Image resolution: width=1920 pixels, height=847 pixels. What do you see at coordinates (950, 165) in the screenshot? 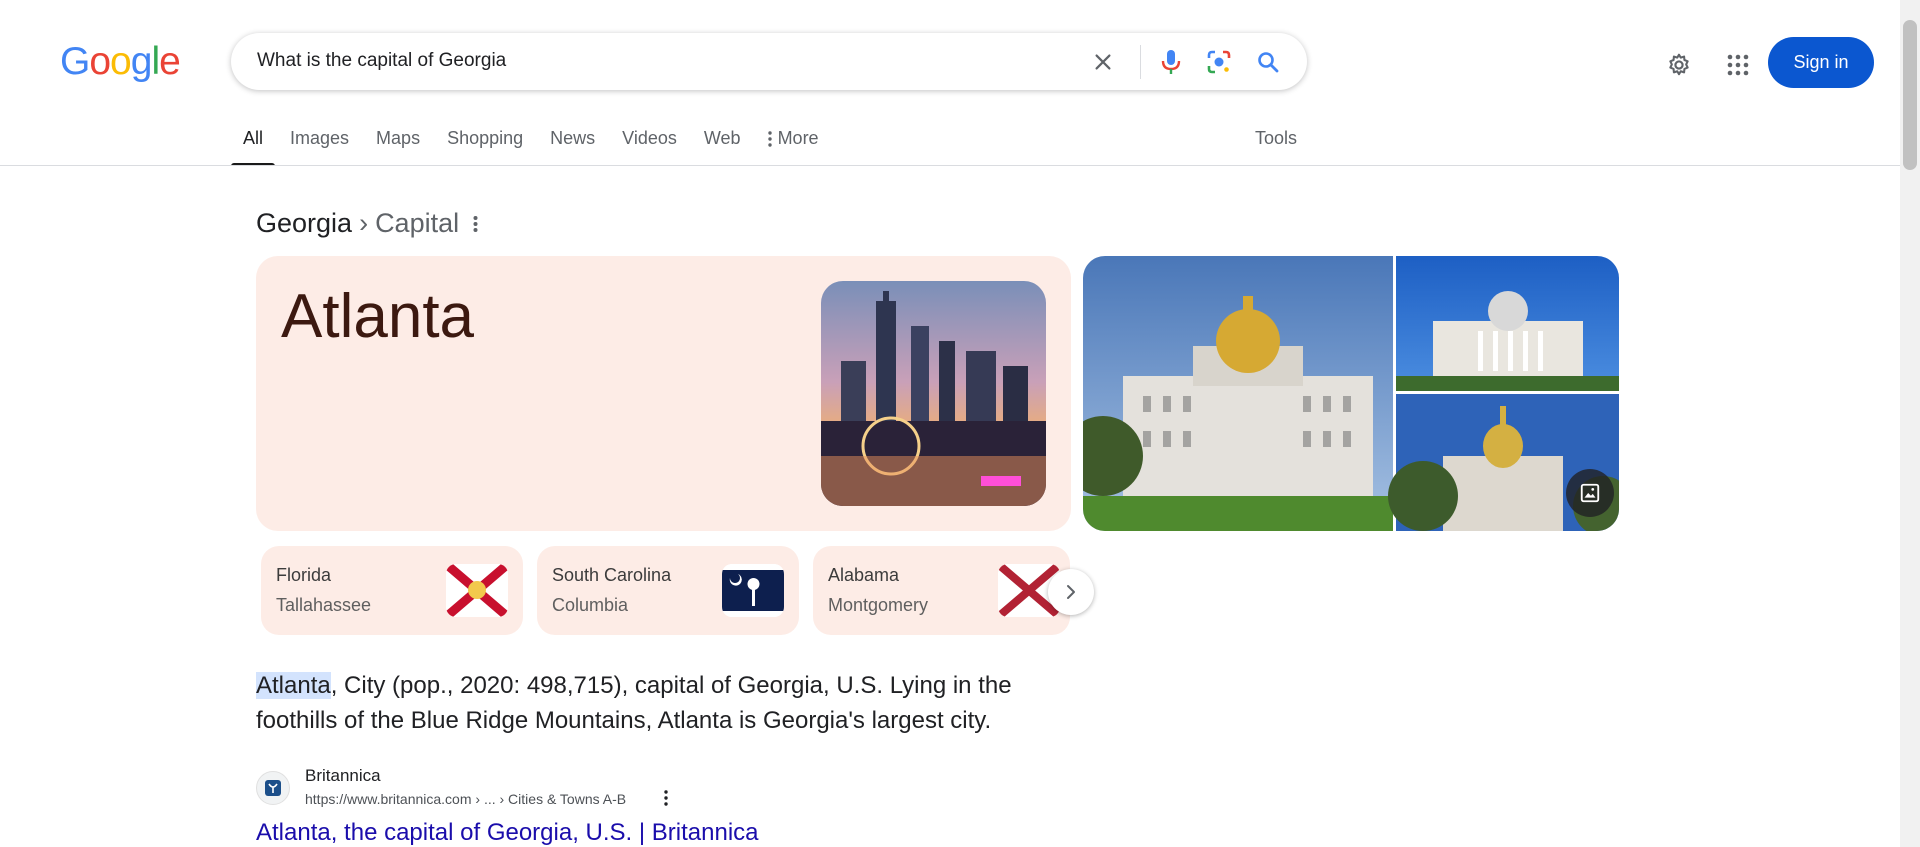
I see `tabs-divider` at bounding box center [950, 165].